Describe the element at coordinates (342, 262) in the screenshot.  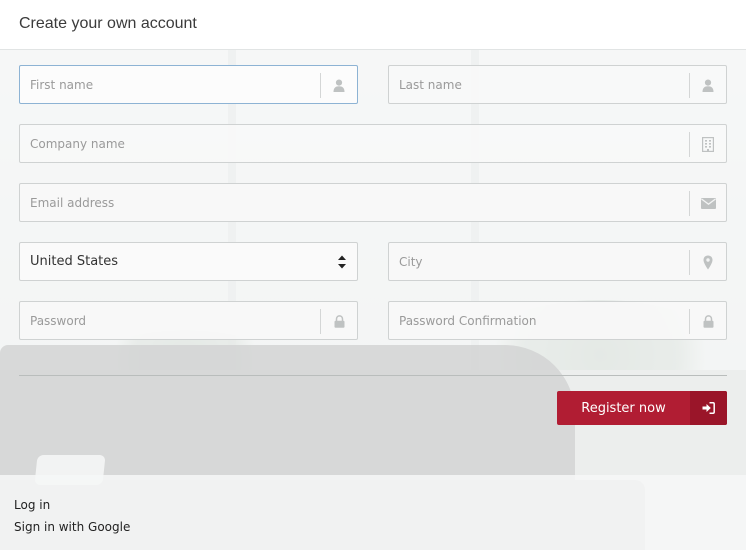
I see `sort-caret-icon` at that location.